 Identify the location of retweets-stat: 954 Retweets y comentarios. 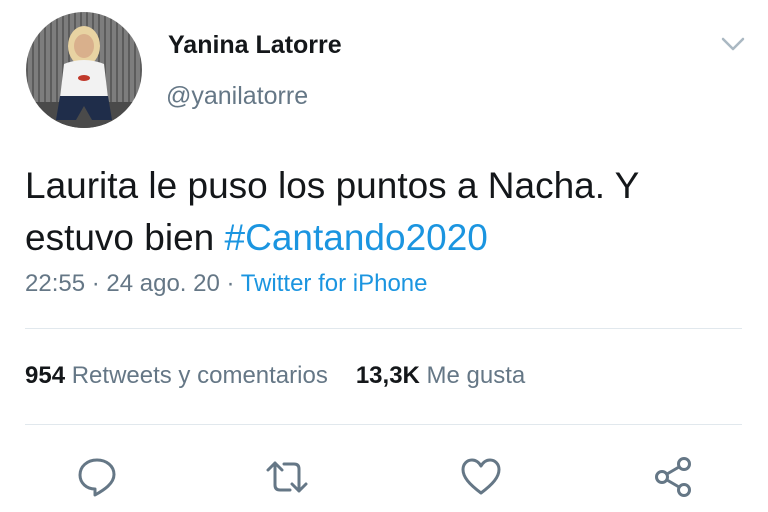
(176, 375).